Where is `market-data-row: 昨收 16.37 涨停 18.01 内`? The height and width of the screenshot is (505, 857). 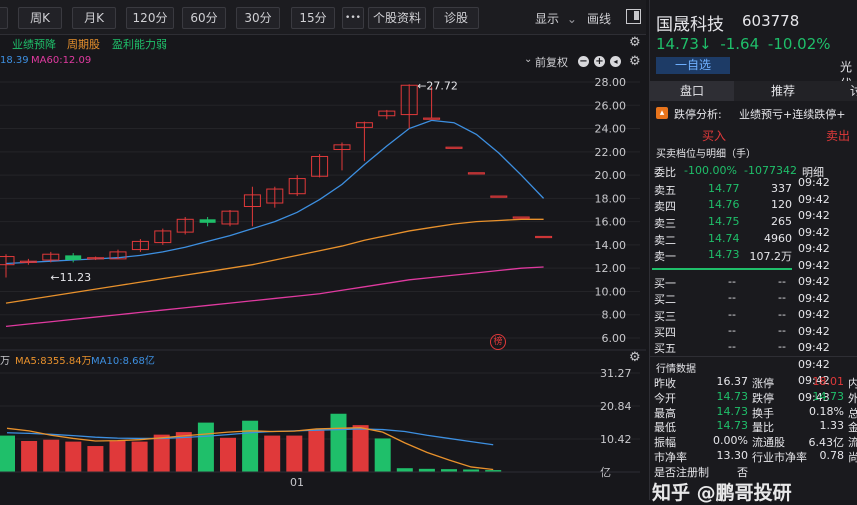 market-data-row: 昨收 16.37 涨停 18.01 内 is located at coordinates (753, 383).